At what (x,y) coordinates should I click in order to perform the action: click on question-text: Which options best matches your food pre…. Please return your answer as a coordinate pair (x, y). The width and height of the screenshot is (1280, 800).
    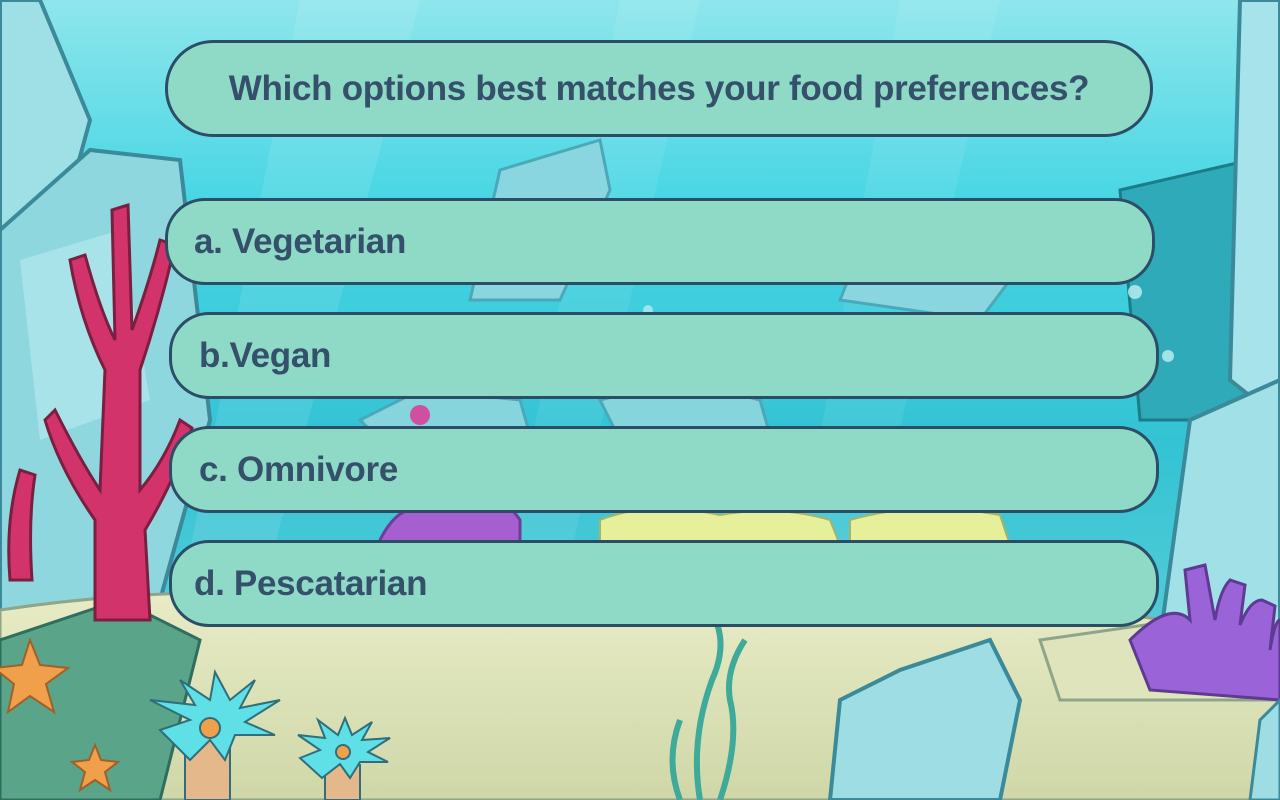
    Looking at the image, I should click on (659, 88).